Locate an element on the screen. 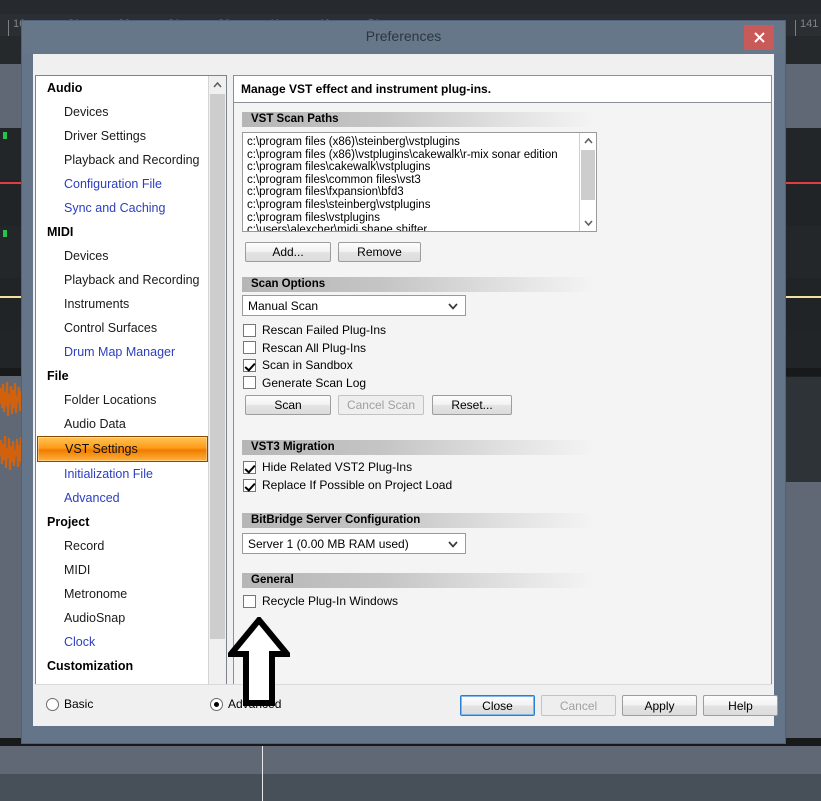 The image size is (821, 801). help-button: Help is located at coordinates (740, 705).